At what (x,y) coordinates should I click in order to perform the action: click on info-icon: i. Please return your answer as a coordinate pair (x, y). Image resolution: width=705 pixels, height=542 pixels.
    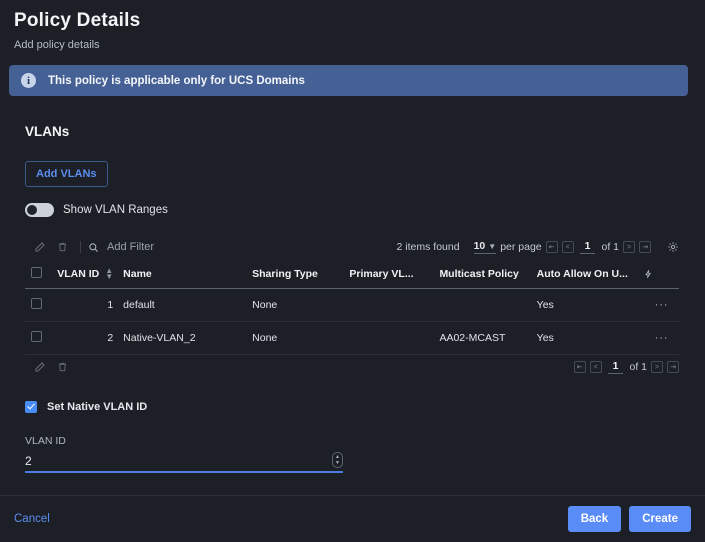
    Looking at the image, I should click on (28, 80).